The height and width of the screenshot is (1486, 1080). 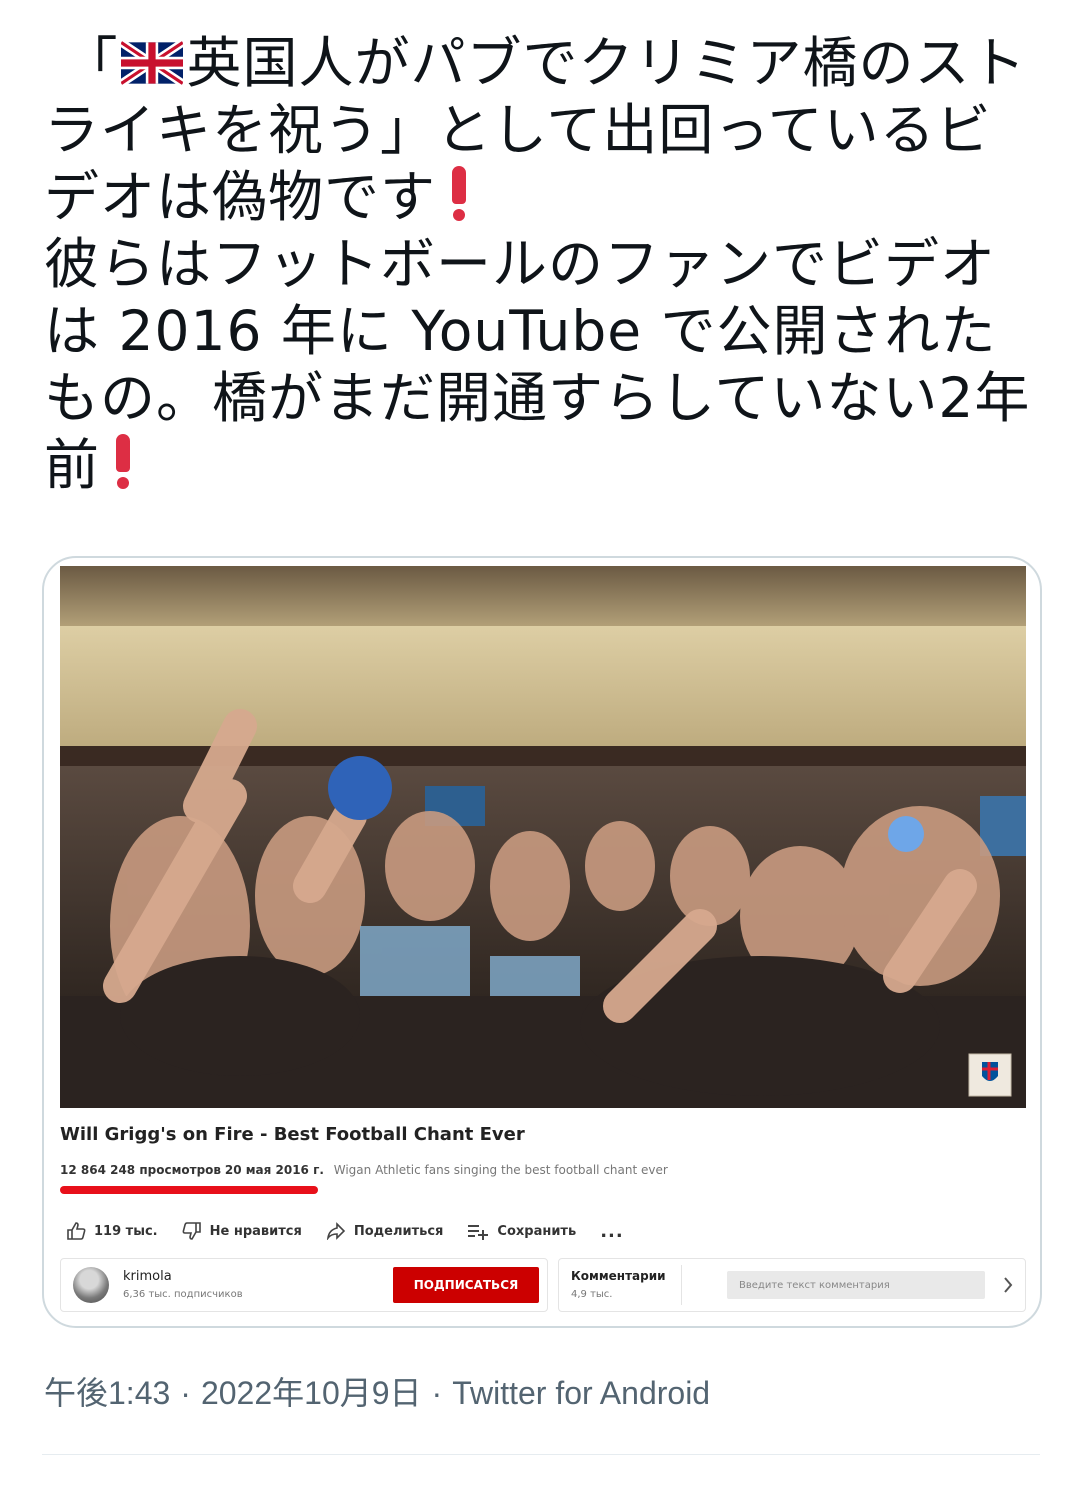 I want to click on channel-name: krimola, so click(x=147, y=1276).